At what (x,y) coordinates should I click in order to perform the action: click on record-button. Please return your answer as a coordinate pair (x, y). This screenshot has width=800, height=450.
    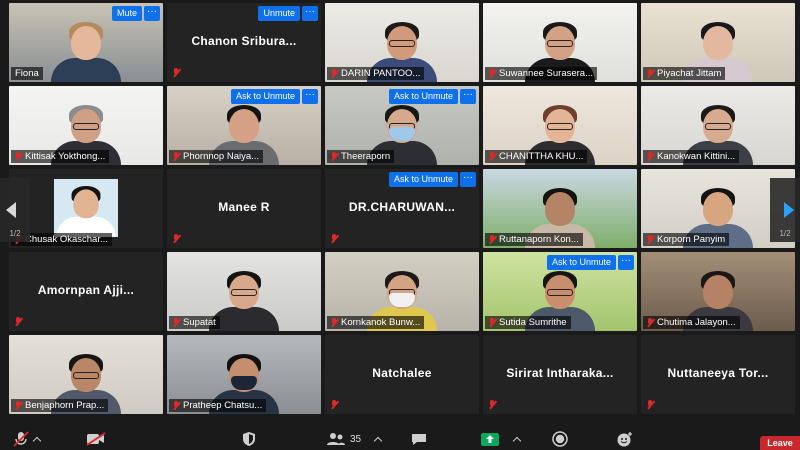
    Looking at the image, I should click on (560, 439).